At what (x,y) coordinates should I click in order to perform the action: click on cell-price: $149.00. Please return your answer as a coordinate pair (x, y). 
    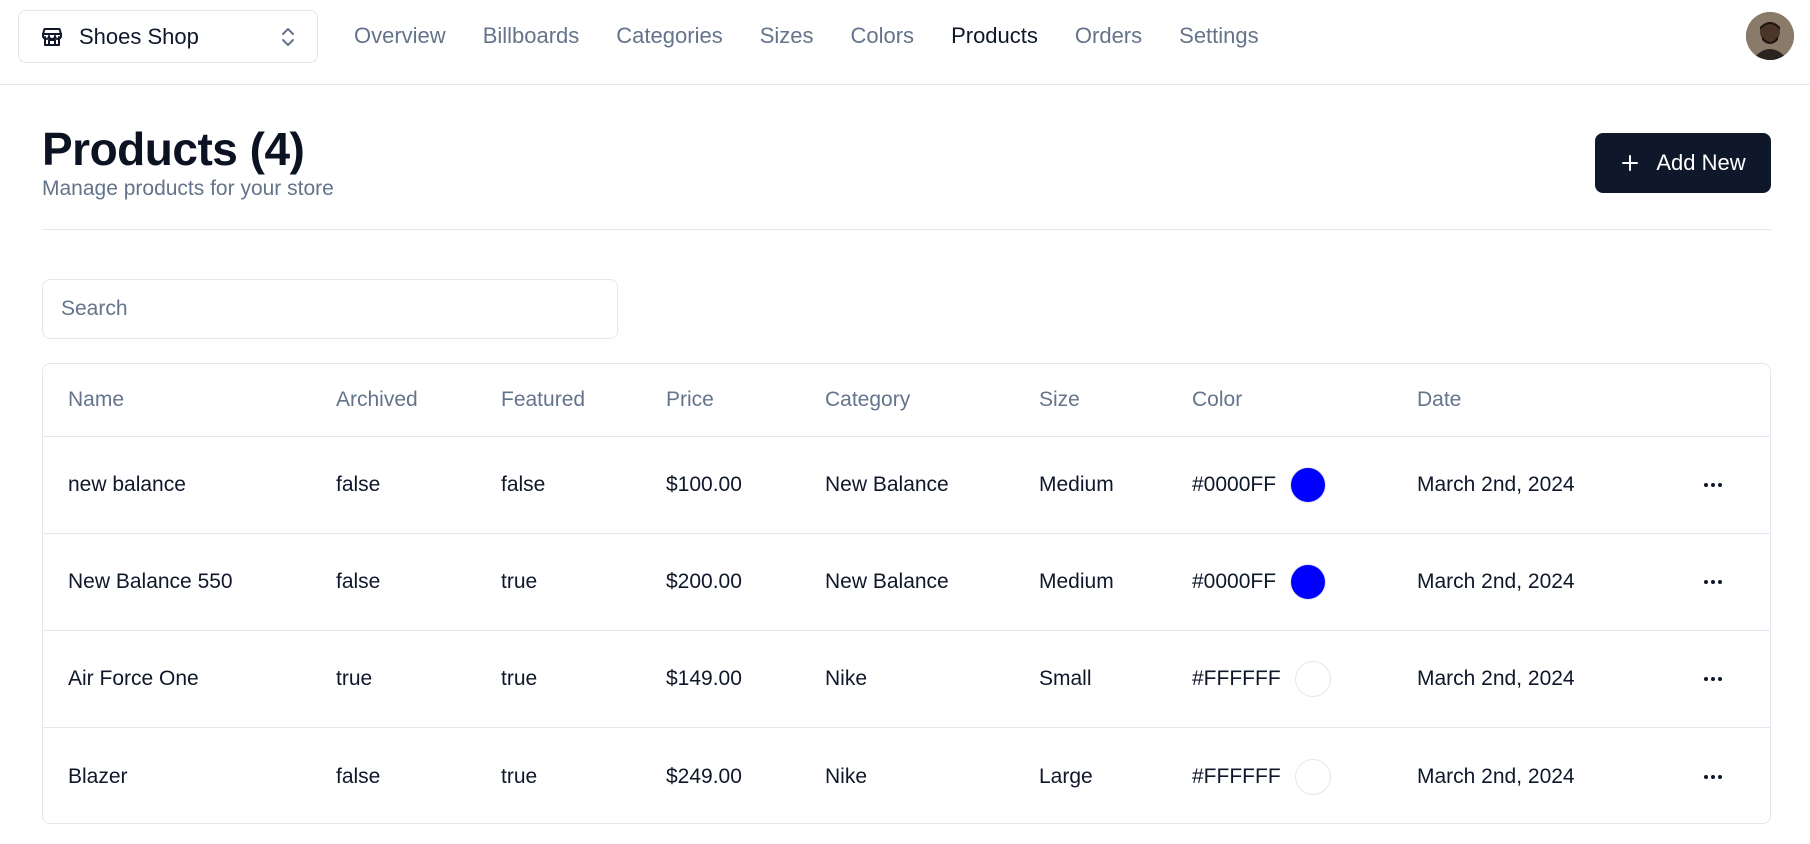
    Looking at the image, I should click on (704, 678).